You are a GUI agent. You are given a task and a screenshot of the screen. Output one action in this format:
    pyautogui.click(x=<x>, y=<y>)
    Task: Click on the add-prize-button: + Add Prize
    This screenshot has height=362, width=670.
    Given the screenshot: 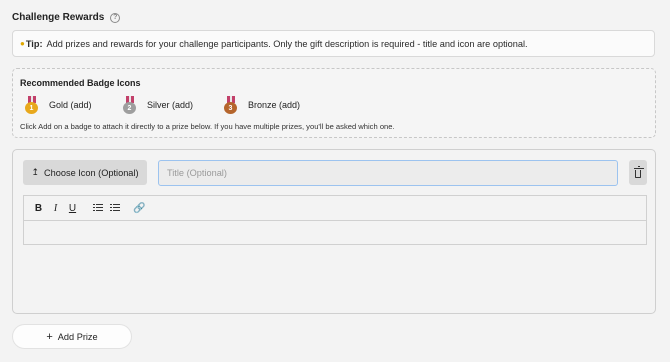 What is the action you would take?
    pyautogui.click(x=72, y=336)
    